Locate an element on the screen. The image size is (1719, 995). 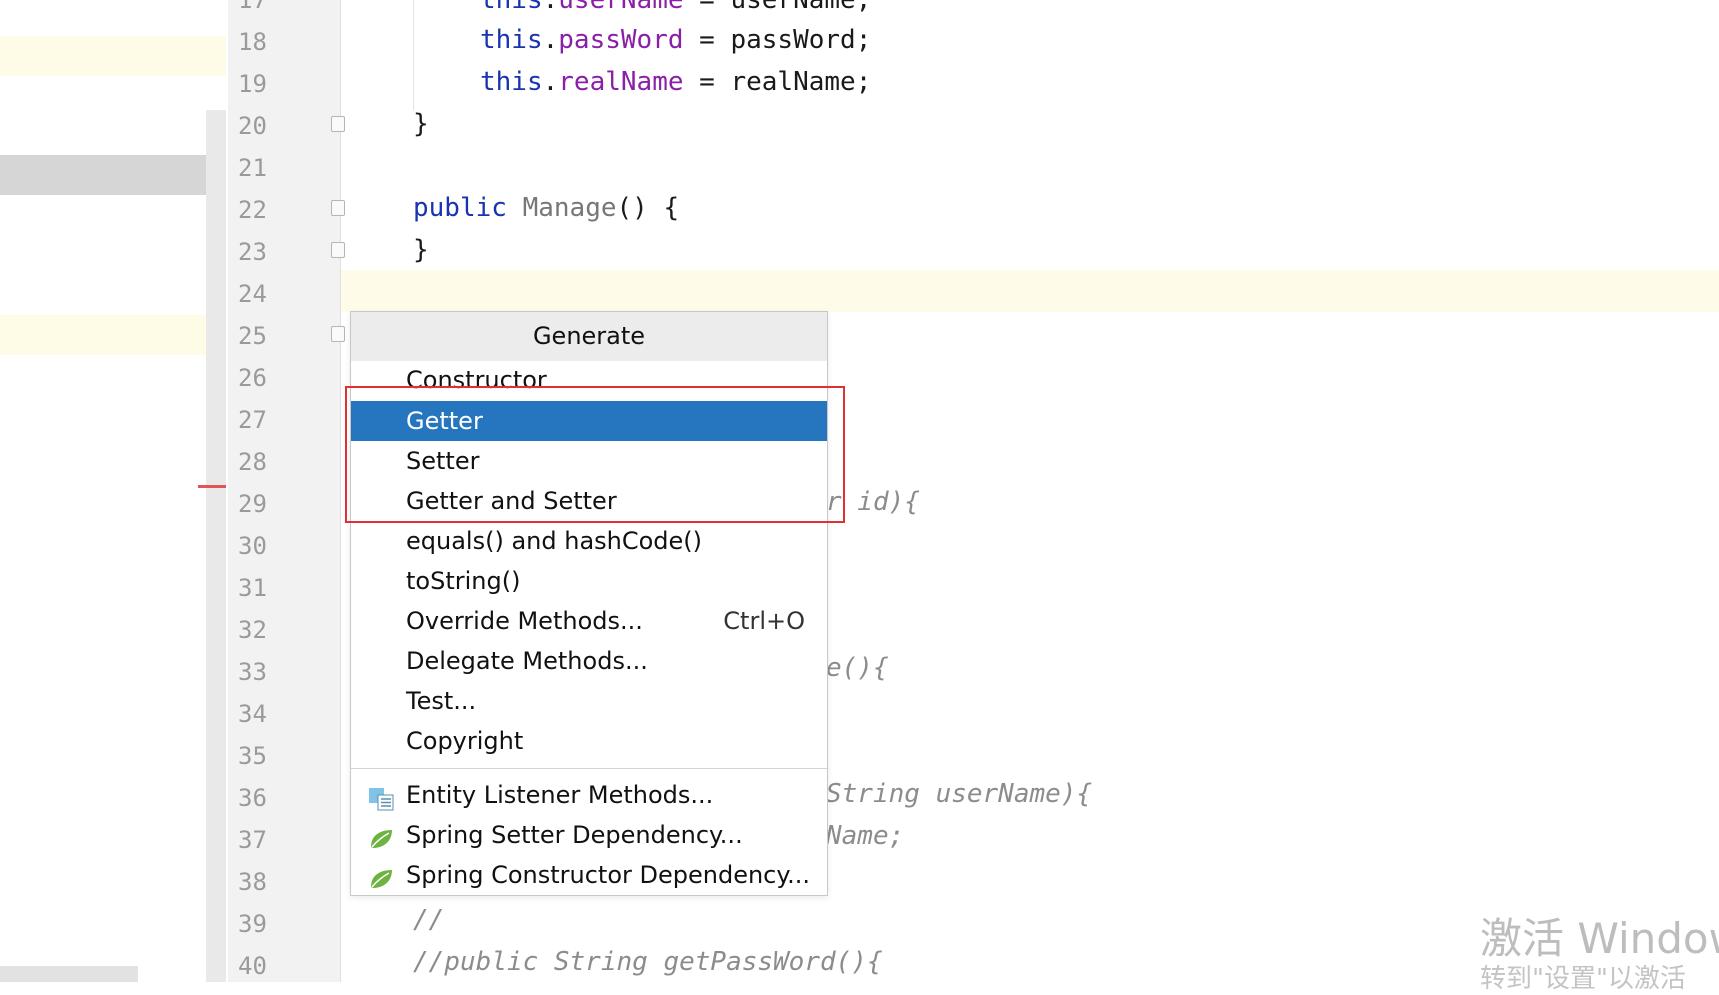
menu-item-override-methods: Override Methods... Ctrl+O is located at coordinates (589, 621).